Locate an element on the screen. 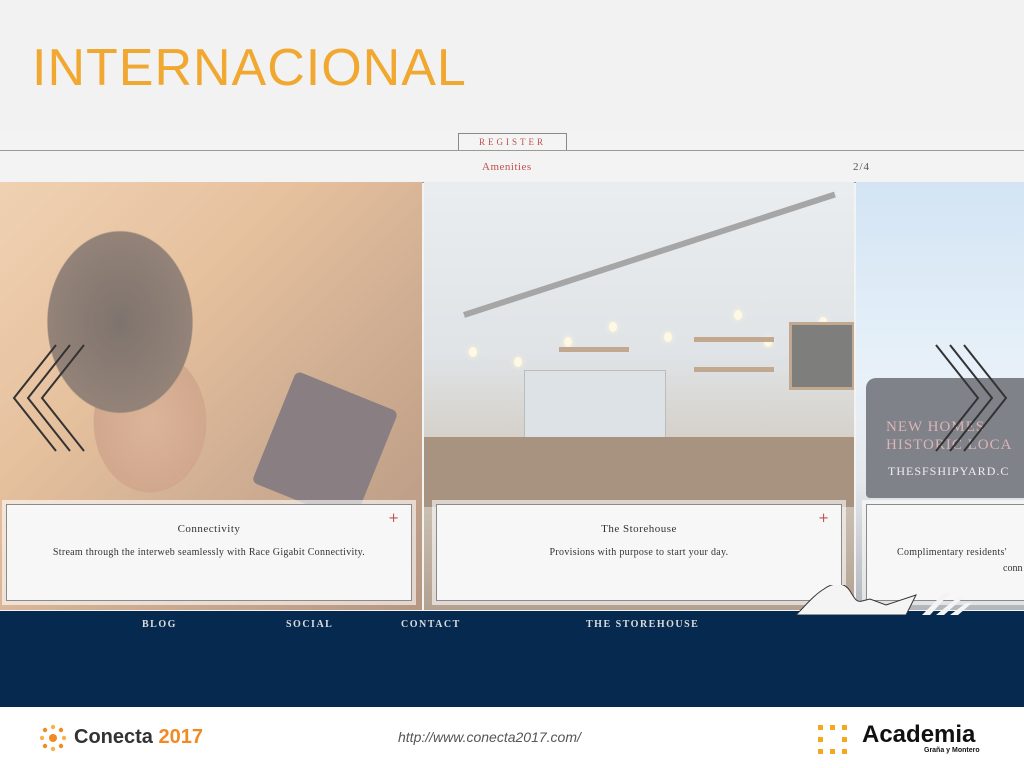  nav-the-storehouse: THE STOREHOUSE is located at coordinates (642, 624).